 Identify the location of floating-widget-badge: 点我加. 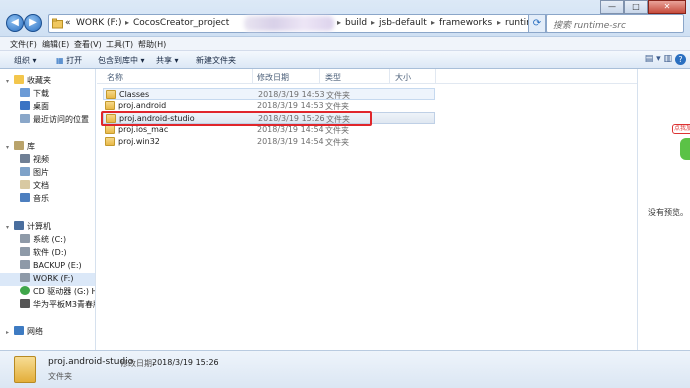
(681, 129).